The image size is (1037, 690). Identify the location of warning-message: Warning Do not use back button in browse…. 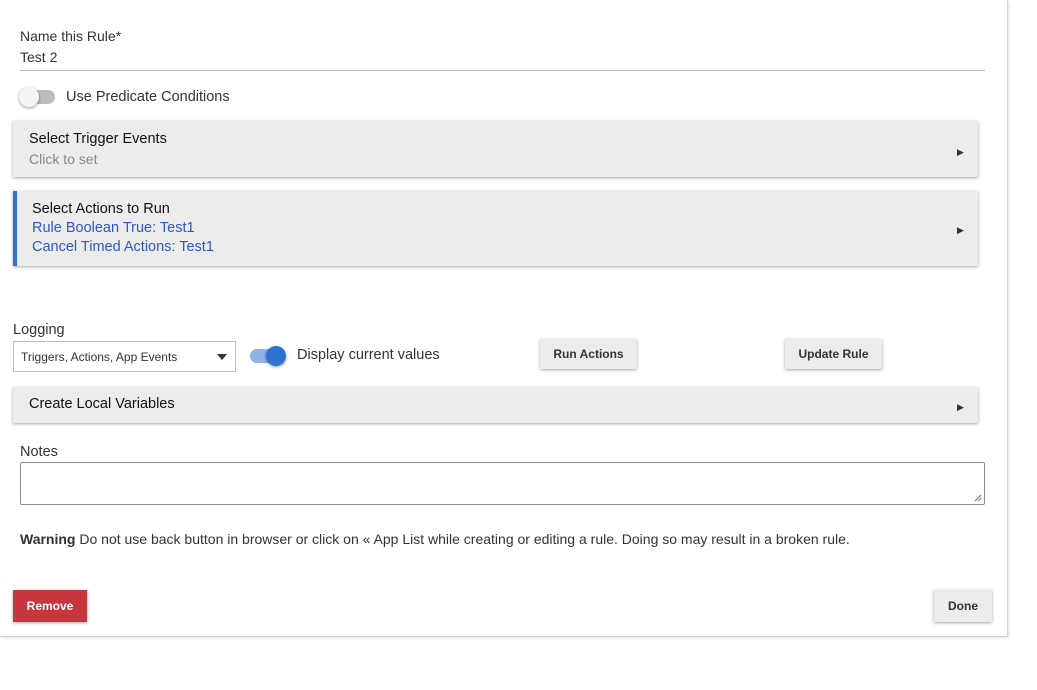
(435, 539).